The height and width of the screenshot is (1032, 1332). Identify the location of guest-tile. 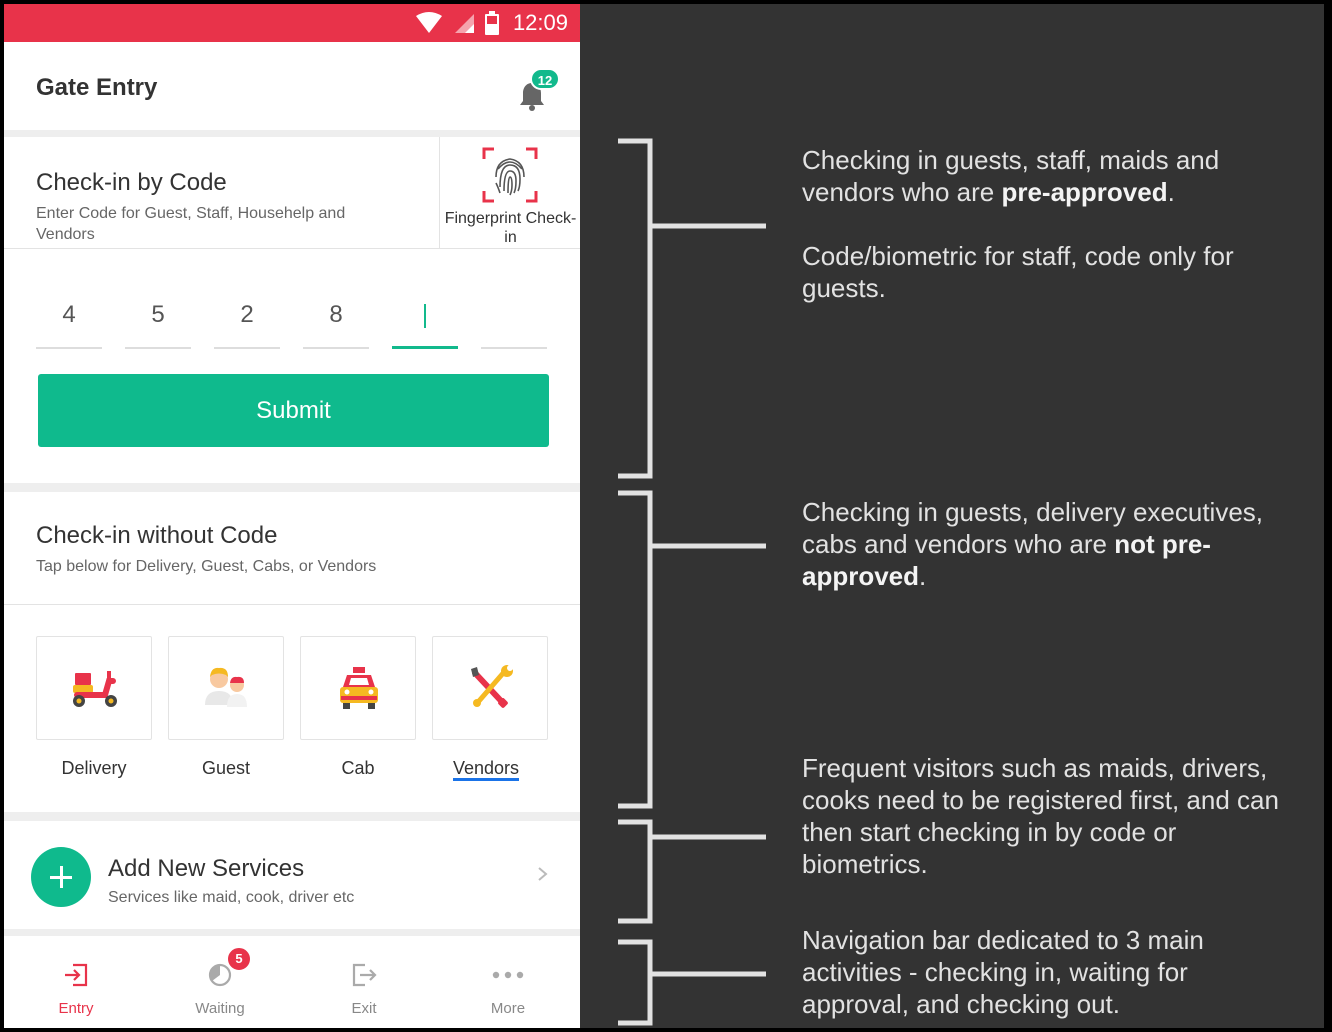
(226, 688).